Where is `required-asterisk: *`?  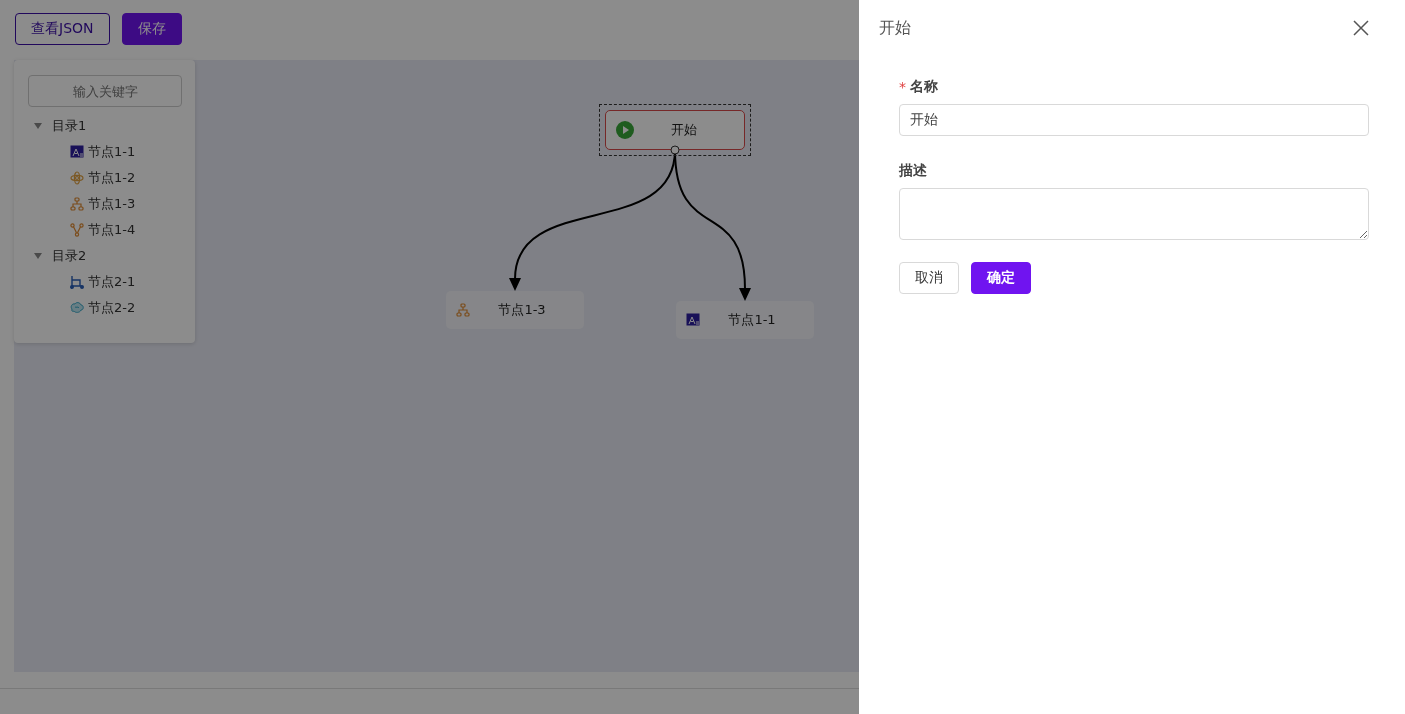
required-asterisk: * is located at coordinates (902, 87).